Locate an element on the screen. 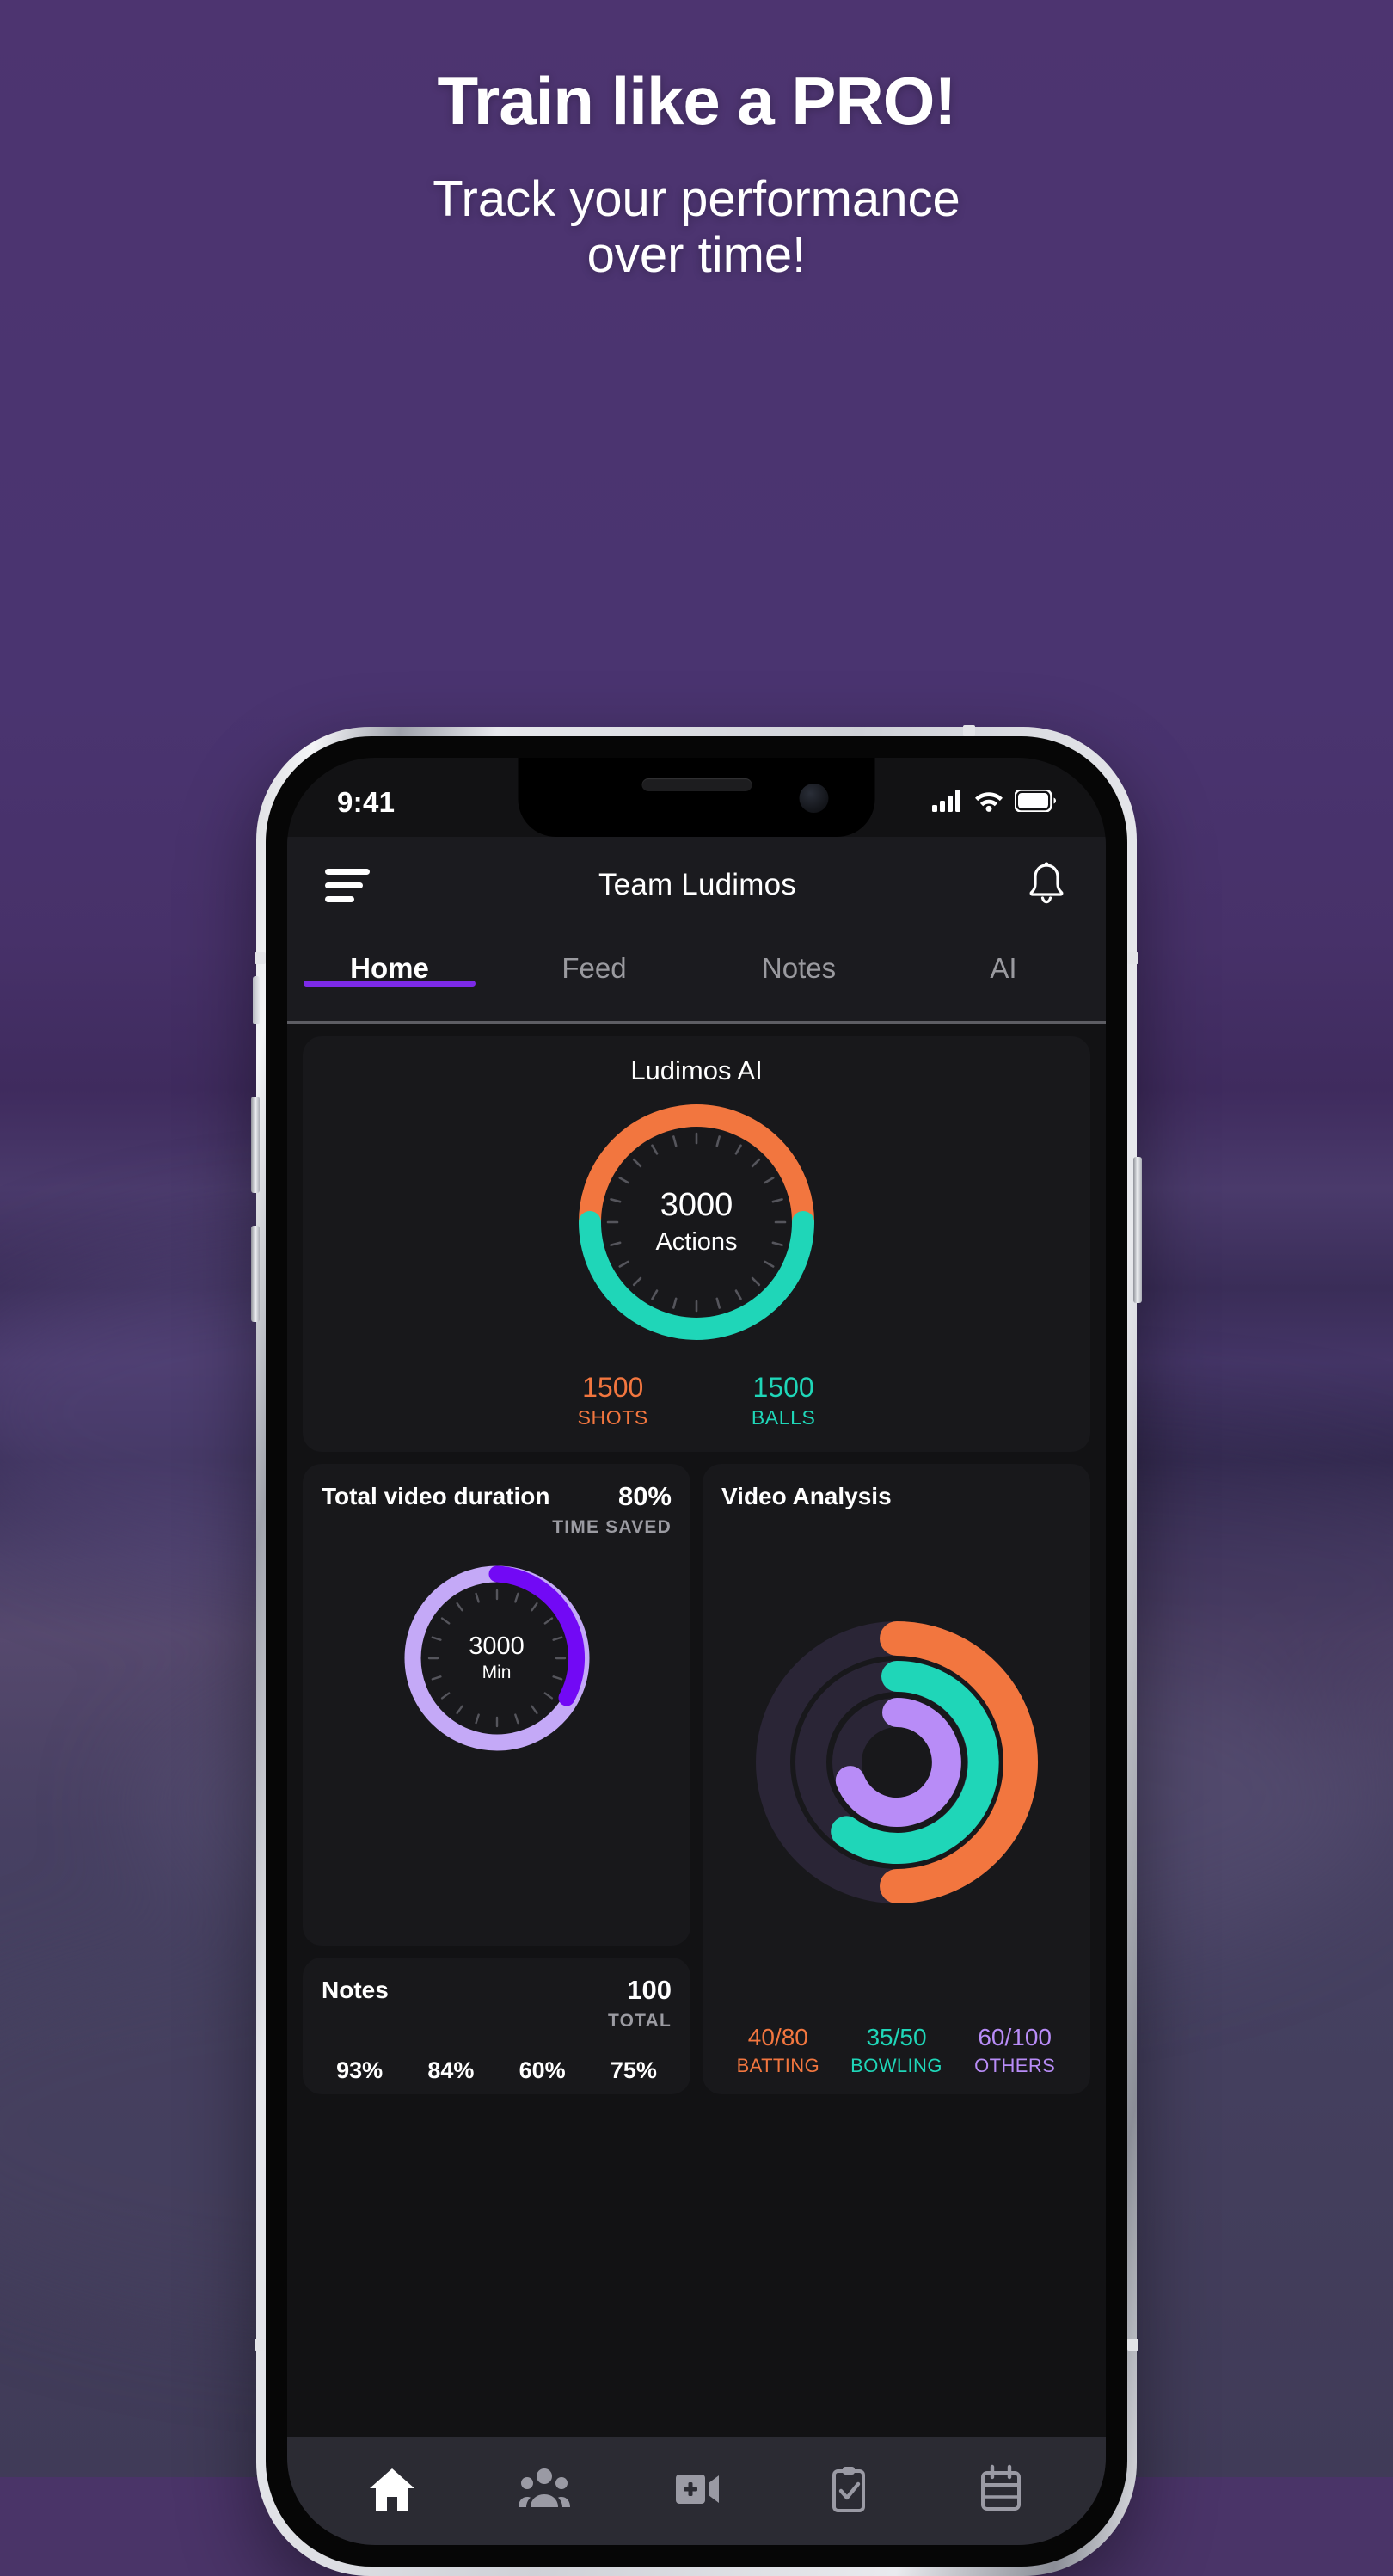 The image size is (1393, 2576). bar-column: 93% is located at coordinates (359, 2075).